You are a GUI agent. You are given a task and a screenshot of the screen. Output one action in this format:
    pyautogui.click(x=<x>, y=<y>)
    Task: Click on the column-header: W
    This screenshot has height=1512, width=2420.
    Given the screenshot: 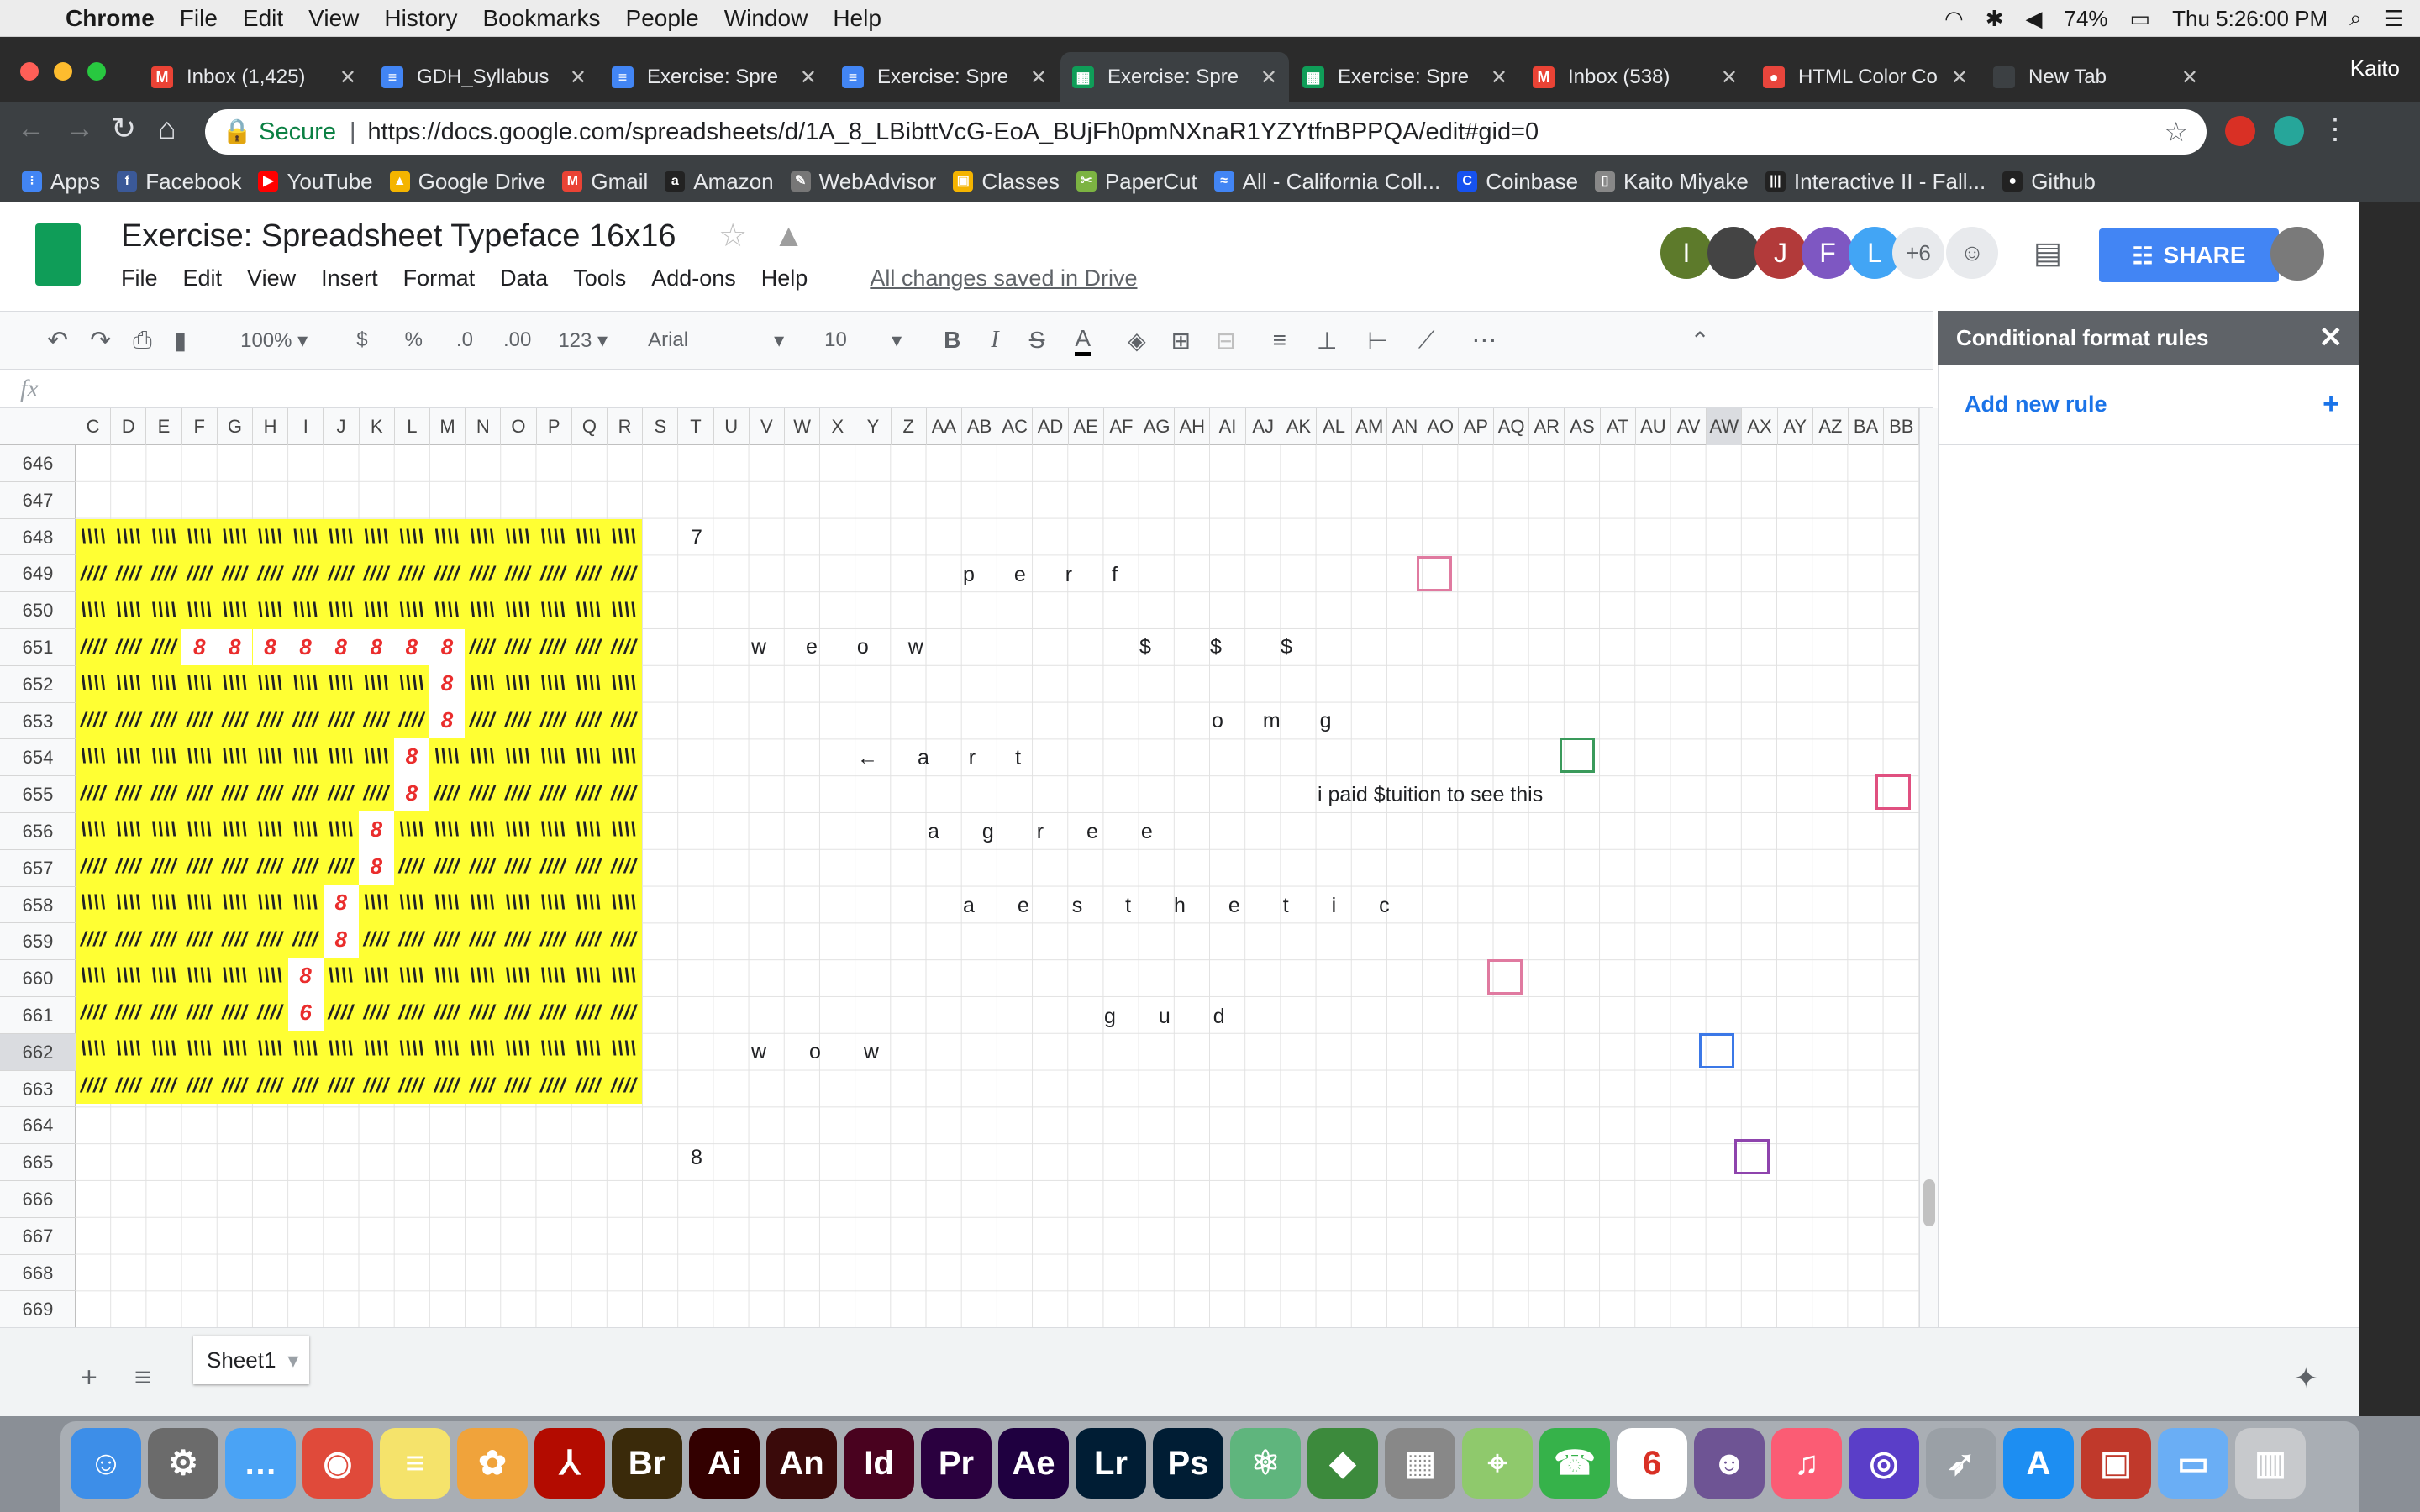 What is the action you would take?
    pyautogui.click(x=803, y=426)
    